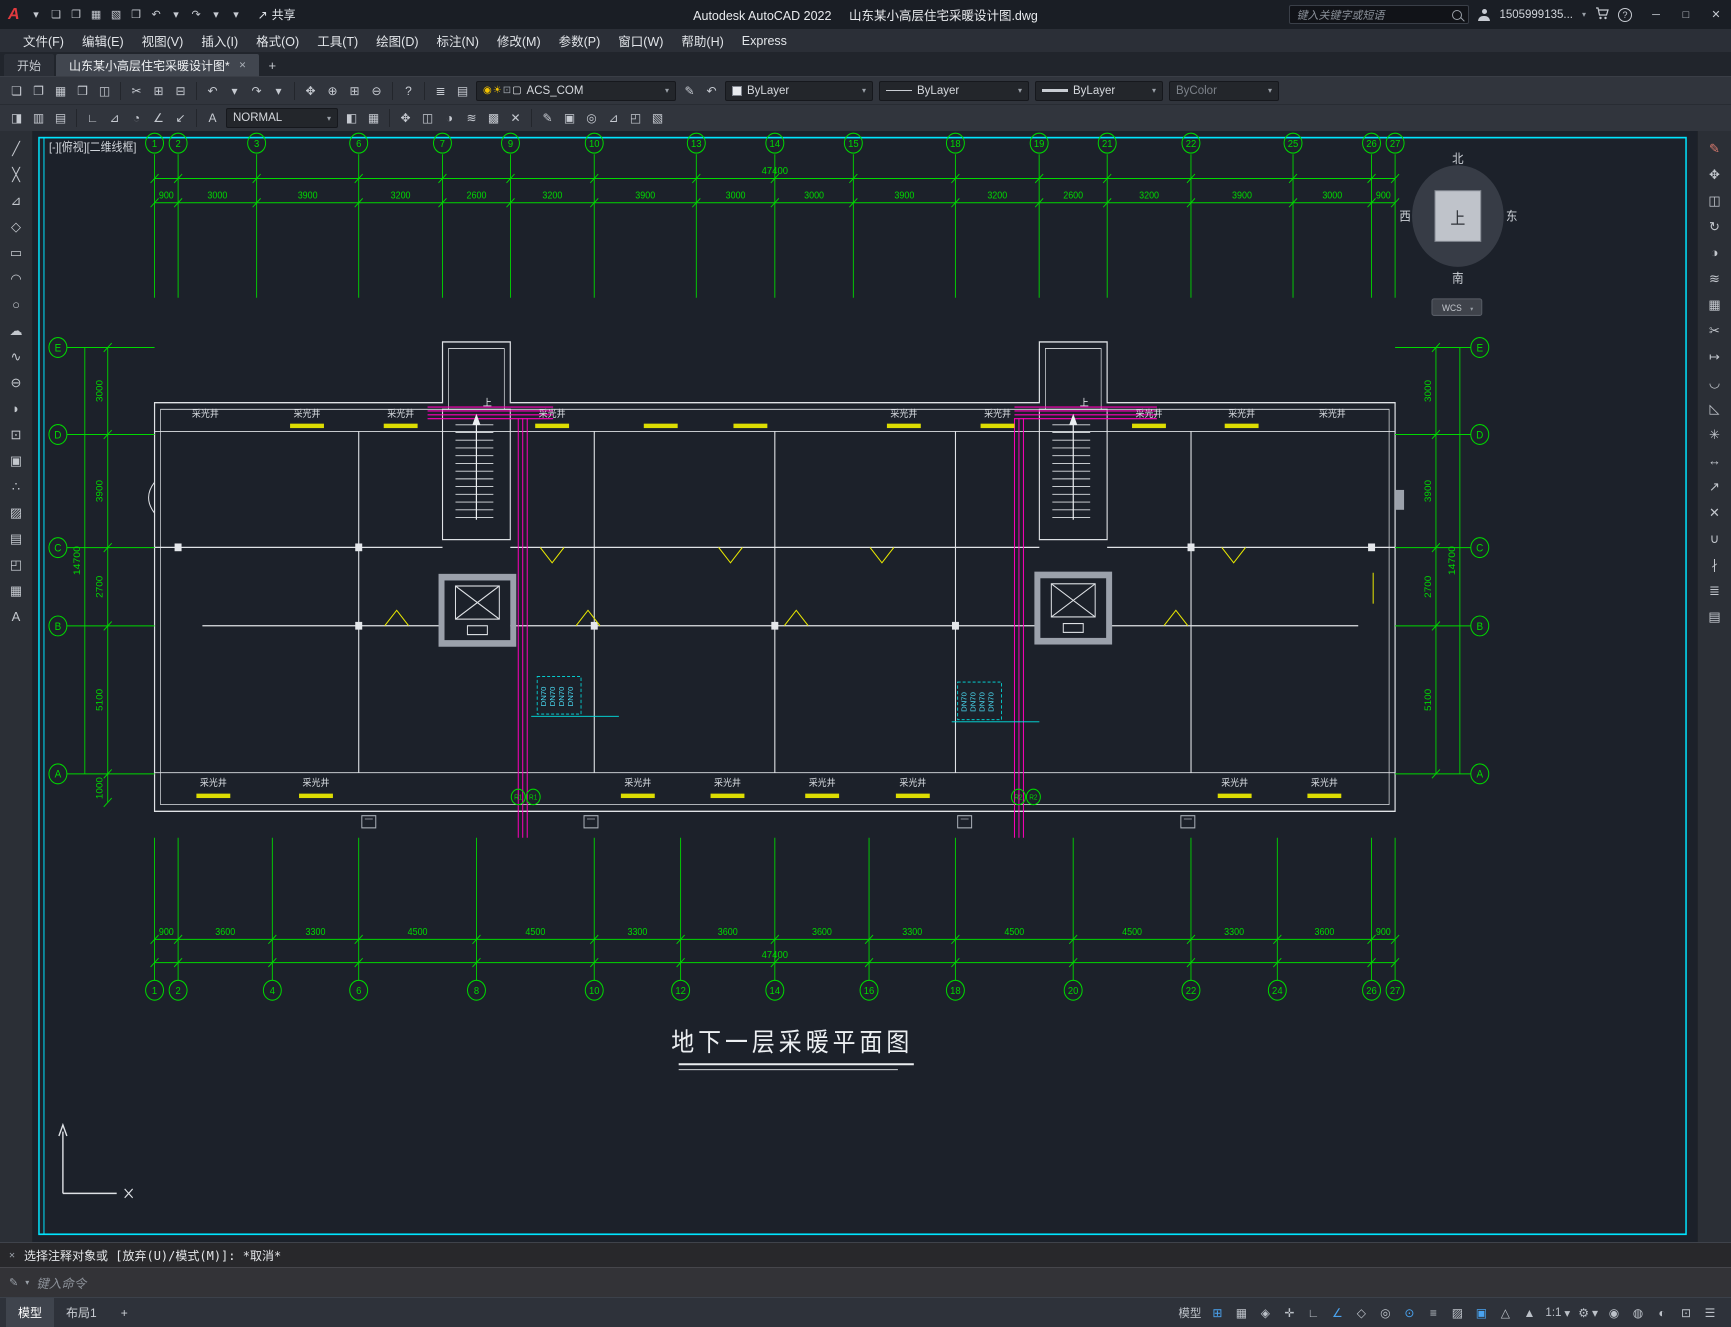 Image resolution: width=1731 pixels, height=1327 pixels. Describe the element at coordinates (351, 118) in the screenshot. I see `dim-style-icon: ◧` at that location.